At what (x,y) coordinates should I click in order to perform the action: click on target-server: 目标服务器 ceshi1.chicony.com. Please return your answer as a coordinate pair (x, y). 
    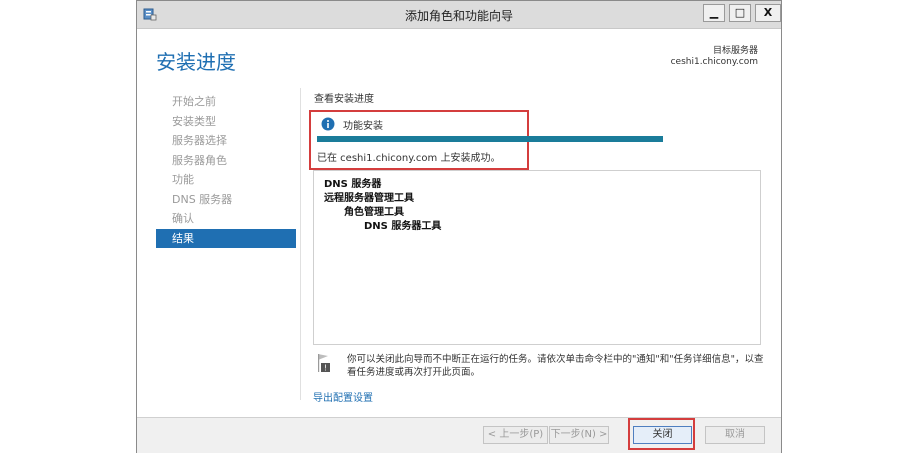
    Looking at the image, I should click on (714, 57).